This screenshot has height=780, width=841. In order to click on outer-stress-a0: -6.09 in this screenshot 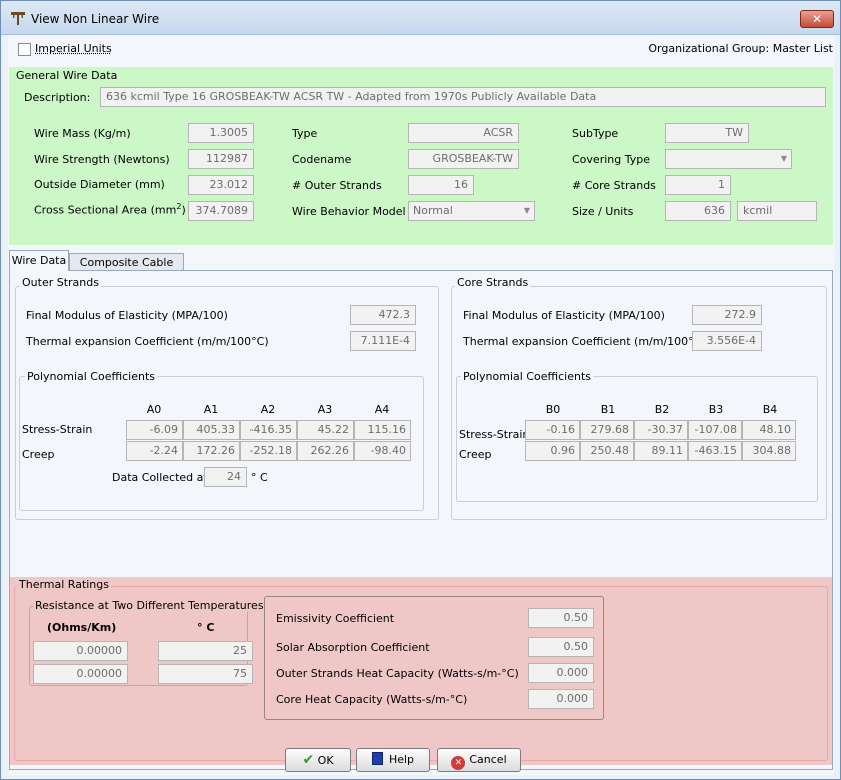, I will do `click(154, 430)`.